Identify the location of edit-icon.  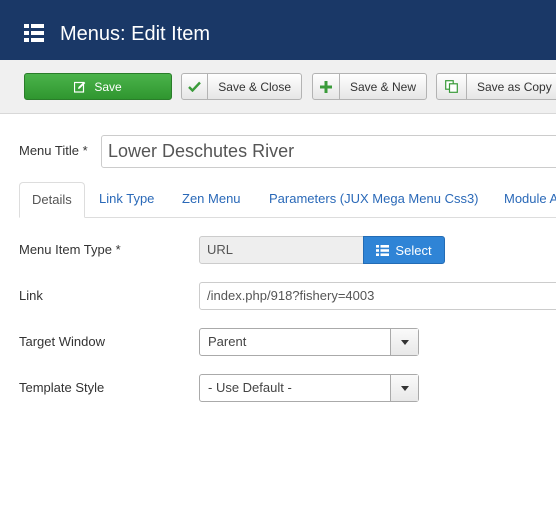
(80, 86).